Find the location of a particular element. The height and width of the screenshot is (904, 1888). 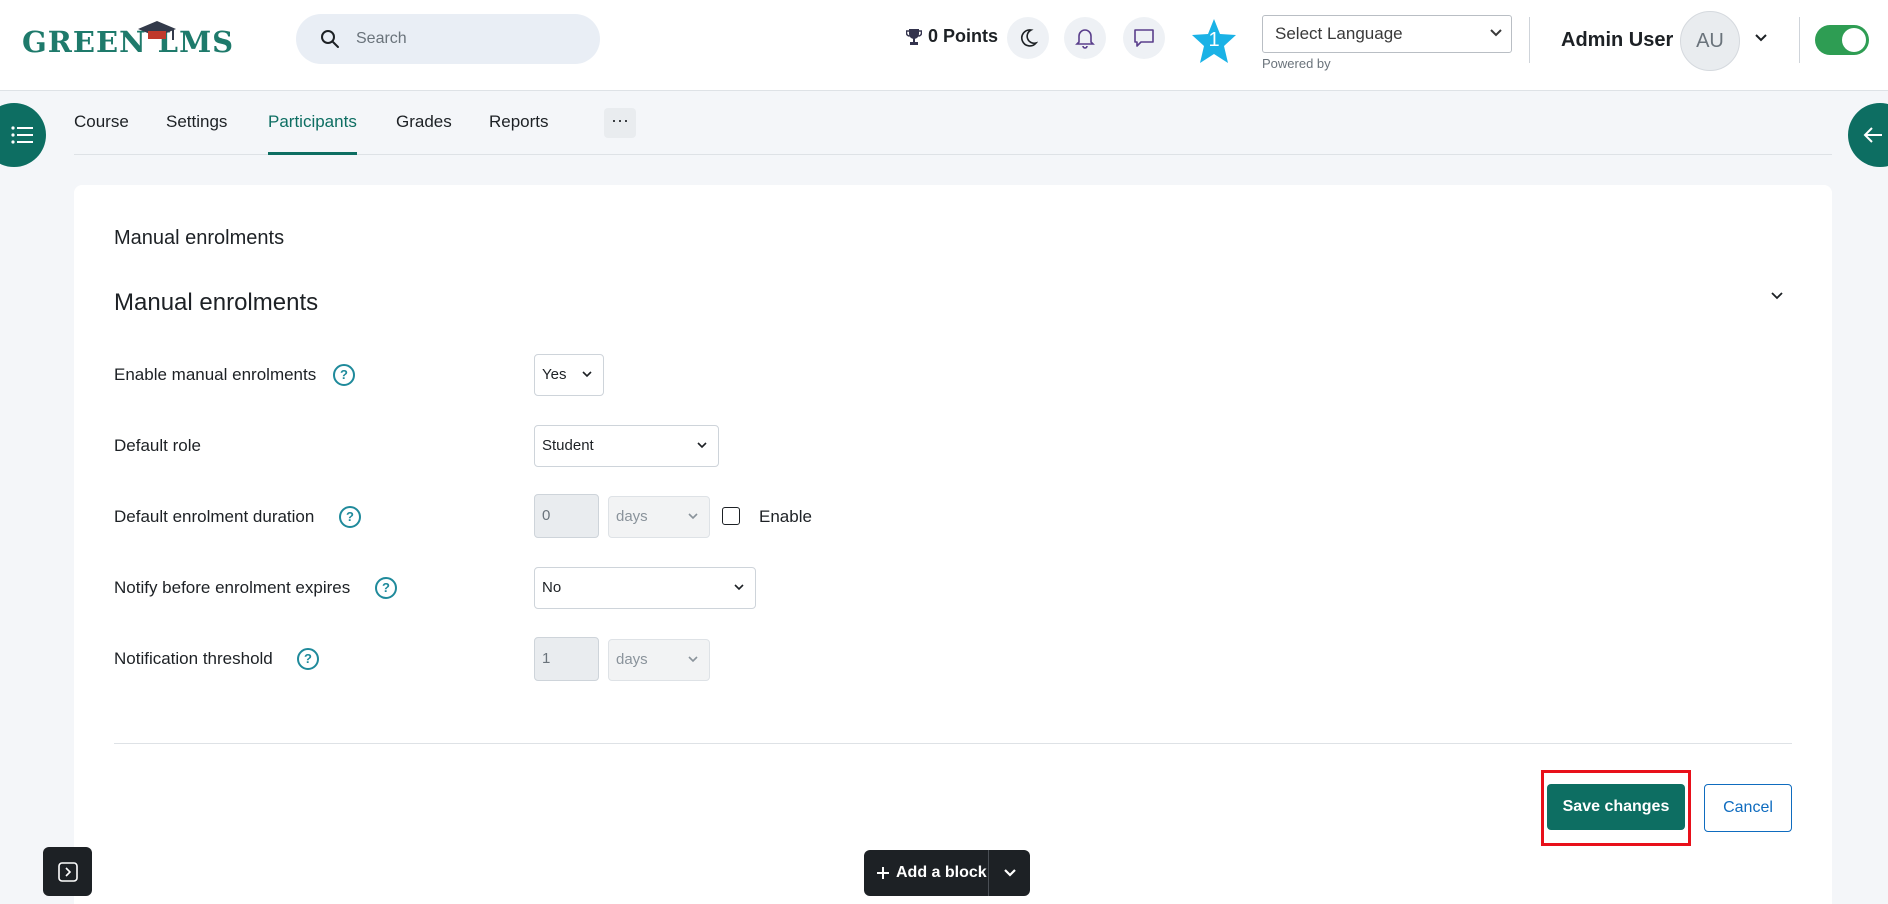

course-index-drawer-button is located at coordinates (23, 135).